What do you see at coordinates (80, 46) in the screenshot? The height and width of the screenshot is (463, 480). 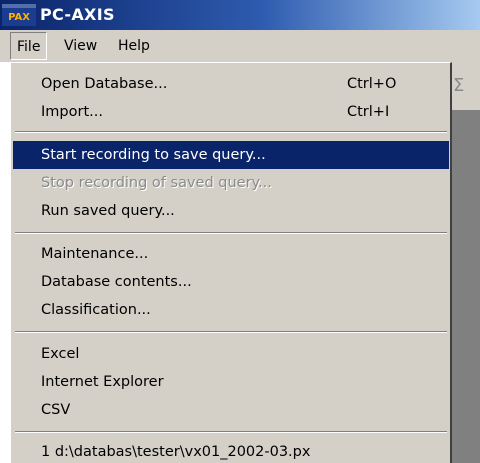 I see `menu-view: View` at bounding box center [80, 46].